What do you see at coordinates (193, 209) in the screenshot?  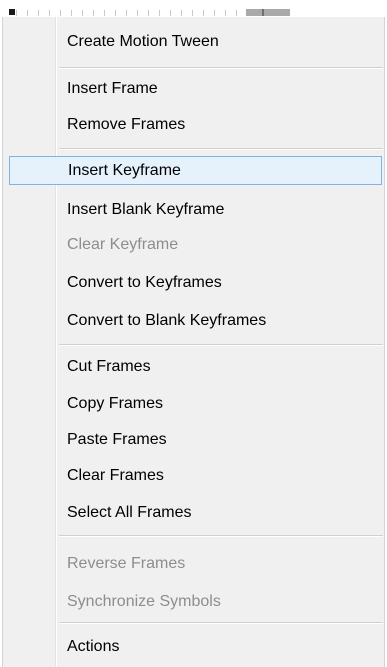 I see `menu-item-insert-blank-keyframe: Insert Blank Keyframe` at bounding box center [193, 209].